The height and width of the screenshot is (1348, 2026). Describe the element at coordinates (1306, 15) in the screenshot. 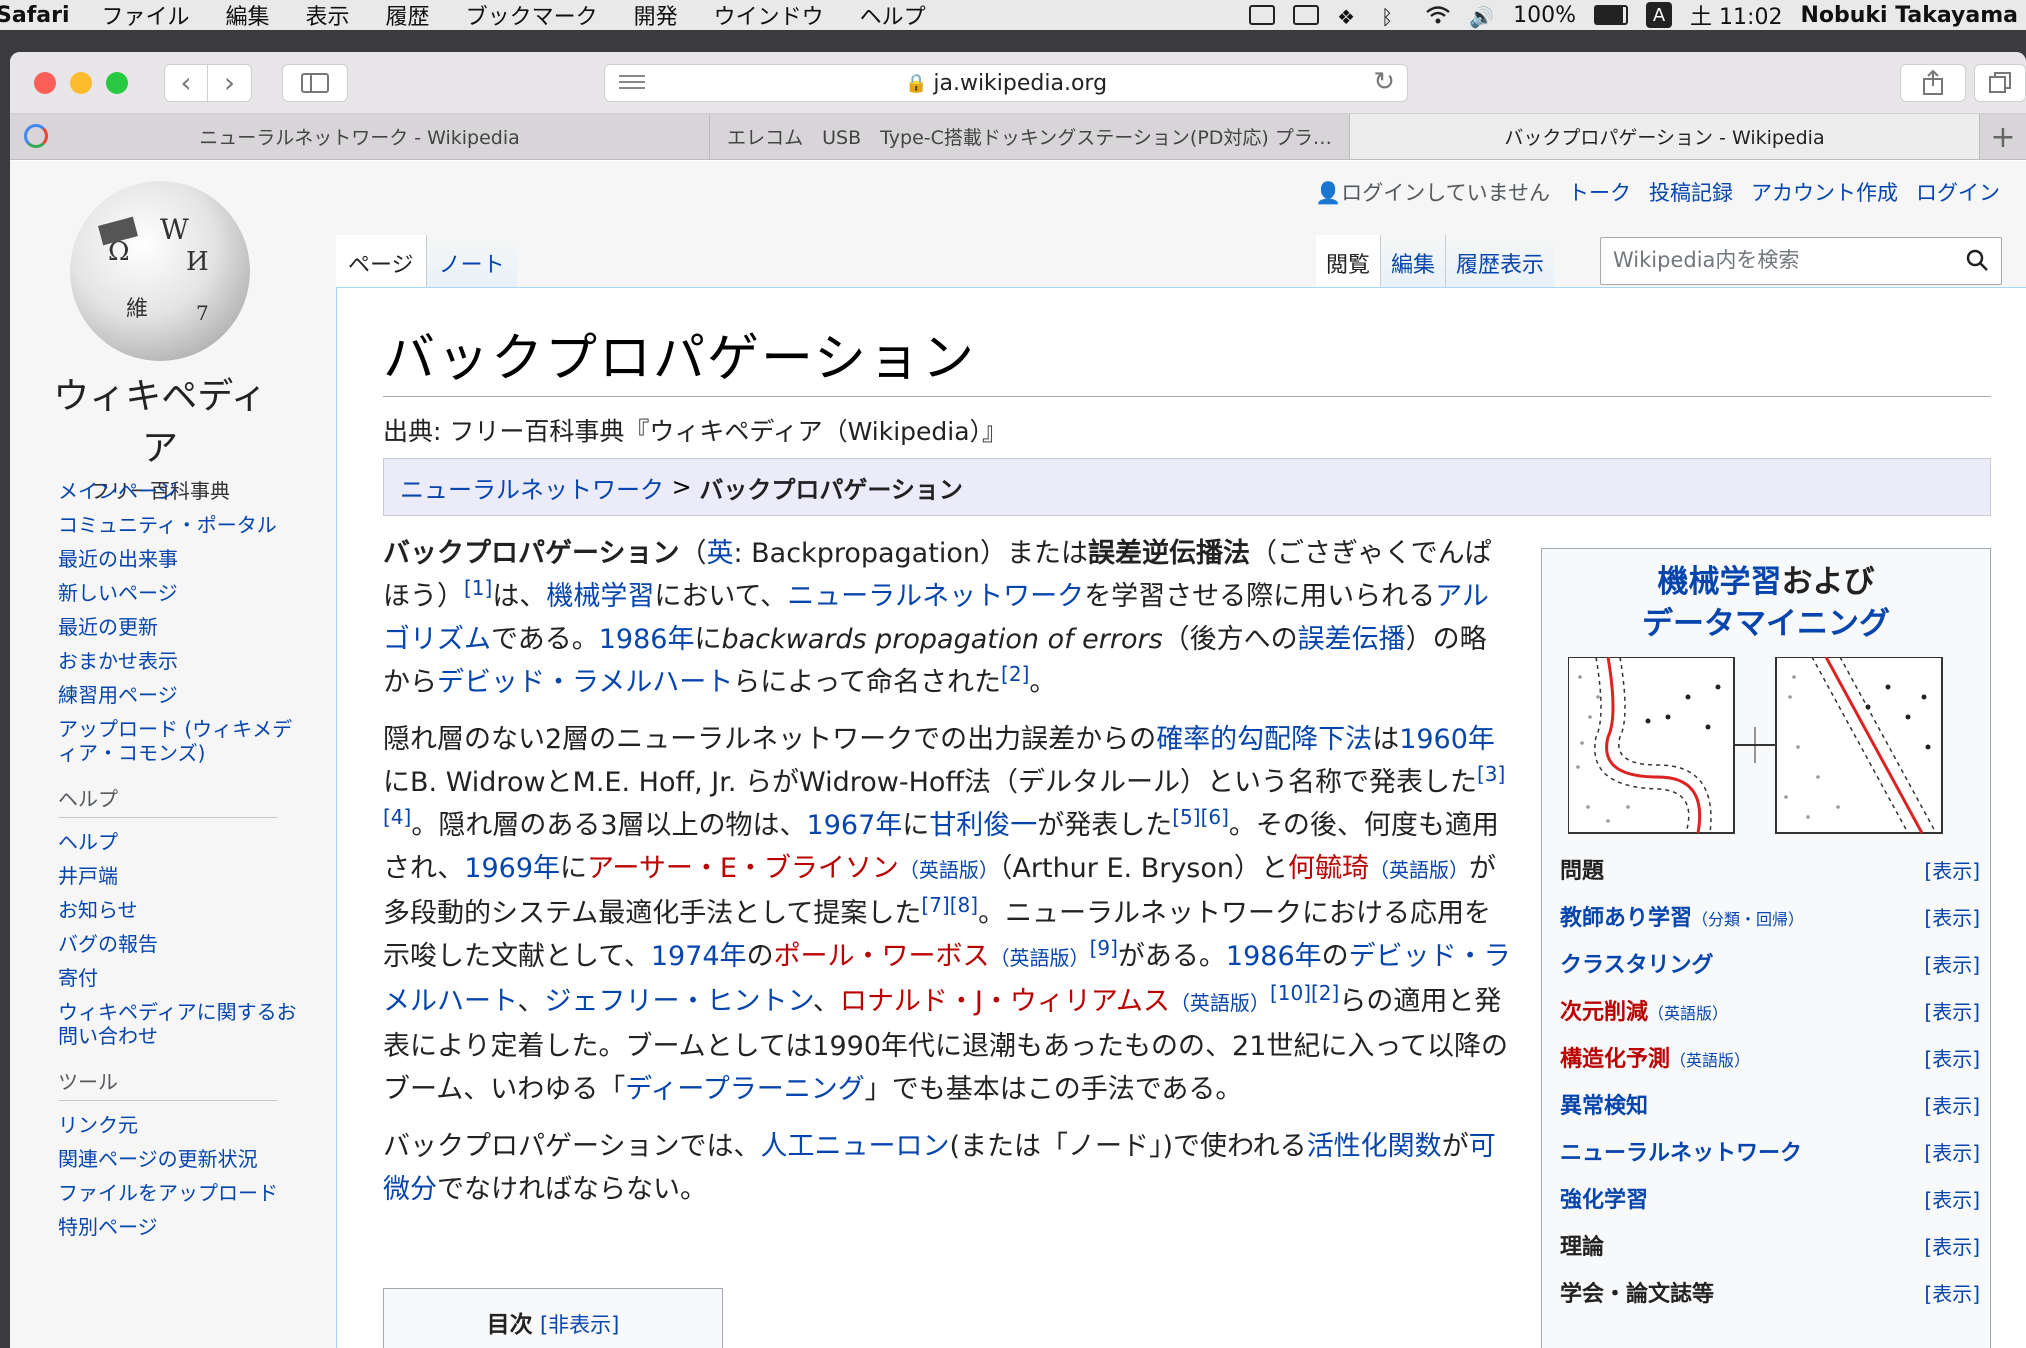

I see `airplay-icon` at that location.